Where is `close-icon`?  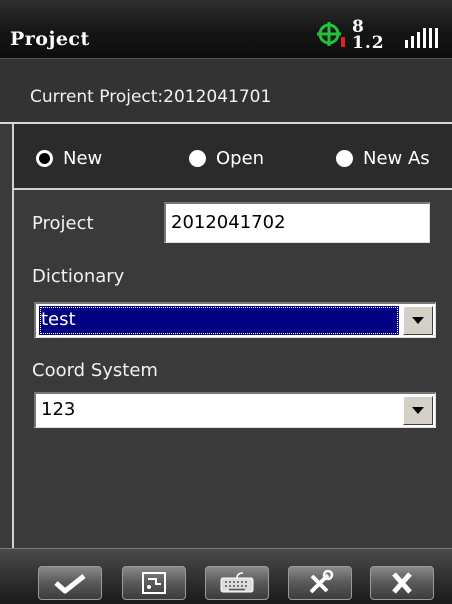 close-icon is located at coordinates (402, 583).